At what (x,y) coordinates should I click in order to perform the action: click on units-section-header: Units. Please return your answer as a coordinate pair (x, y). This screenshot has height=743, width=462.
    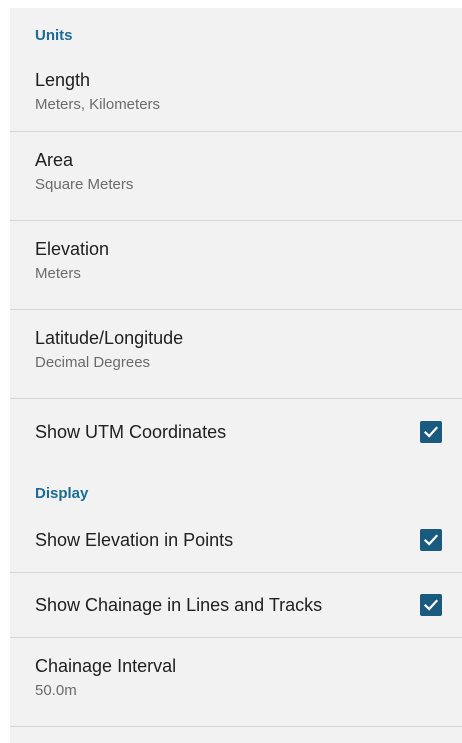
    Looking at the image, I should click on (54, 35).